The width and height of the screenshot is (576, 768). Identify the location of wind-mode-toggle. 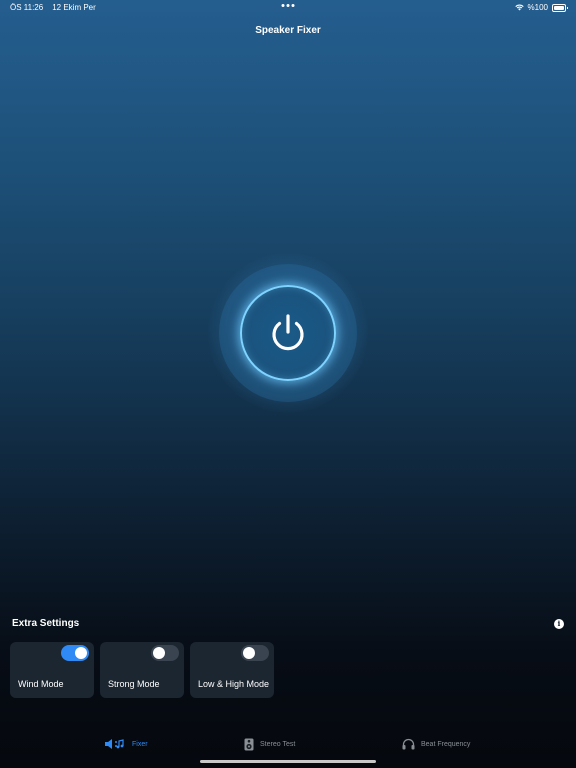
(75, 653).